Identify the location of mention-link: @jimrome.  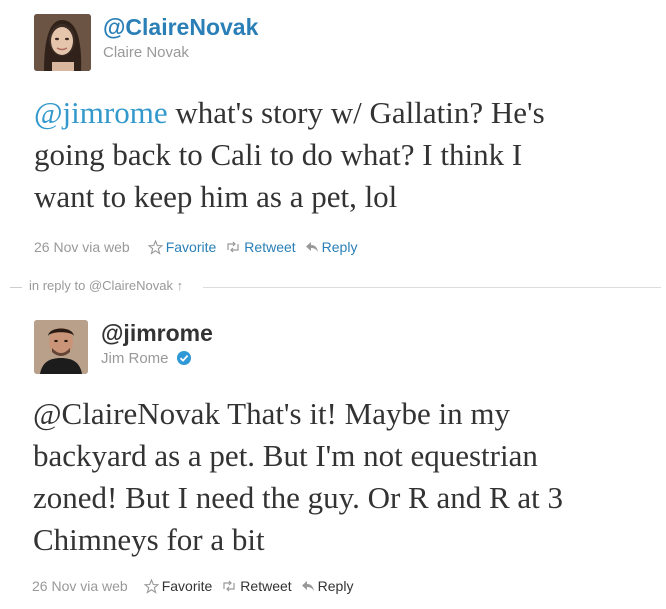
(101, 112).